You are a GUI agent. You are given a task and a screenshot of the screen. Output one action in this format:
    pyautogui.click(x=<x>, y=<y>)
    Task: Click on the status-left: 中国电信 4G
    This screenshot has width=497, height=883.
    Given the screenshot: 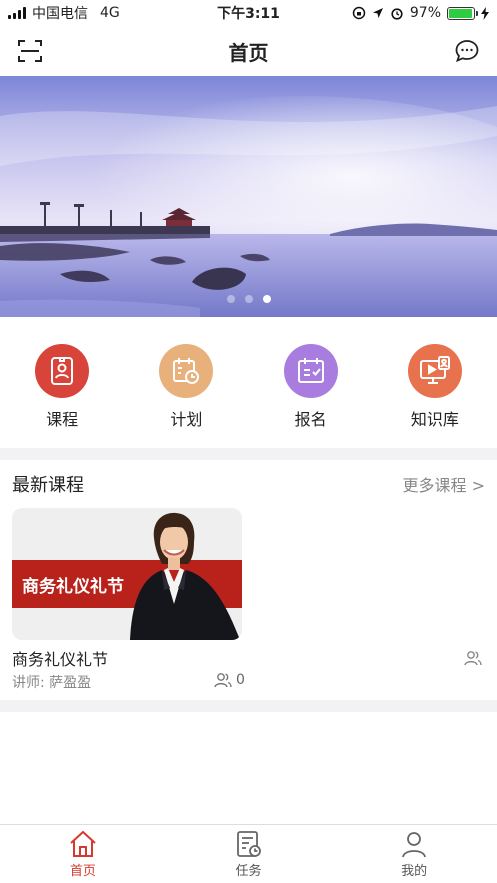 What is the action you would take?
    pyautogui.click(x=90, y=13)
    